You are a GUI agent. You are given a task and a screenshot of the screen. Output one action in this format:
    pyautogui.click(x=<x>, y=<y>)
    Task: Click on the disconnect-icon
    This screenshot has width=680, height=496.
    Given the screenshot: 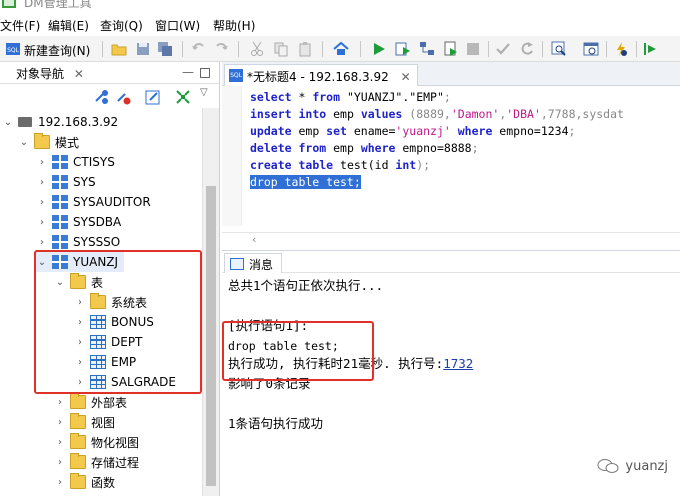 What is the action you would take?
    pyautogui.click(x=123, y=97)
    